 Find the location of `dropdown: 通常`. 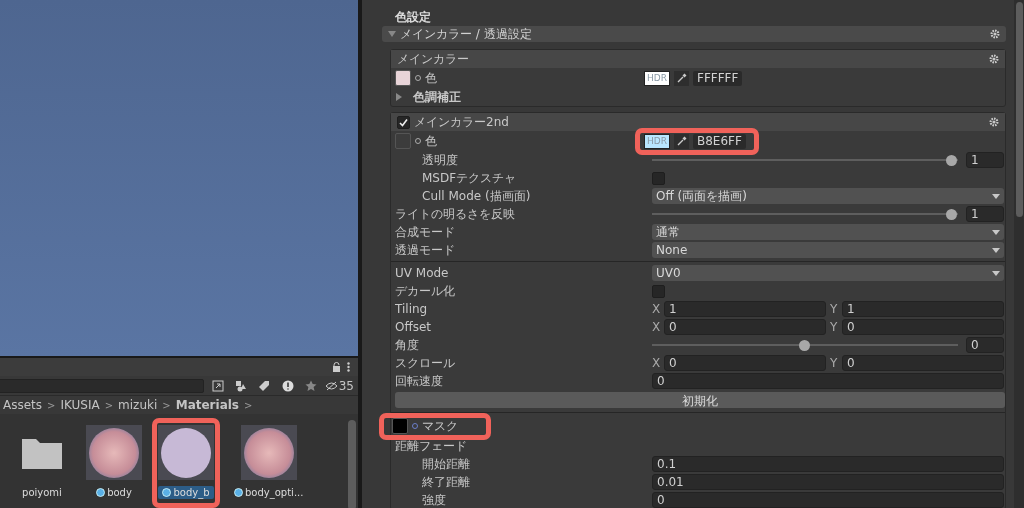

dropdown: 通常 is located at coordinates (828, 232).